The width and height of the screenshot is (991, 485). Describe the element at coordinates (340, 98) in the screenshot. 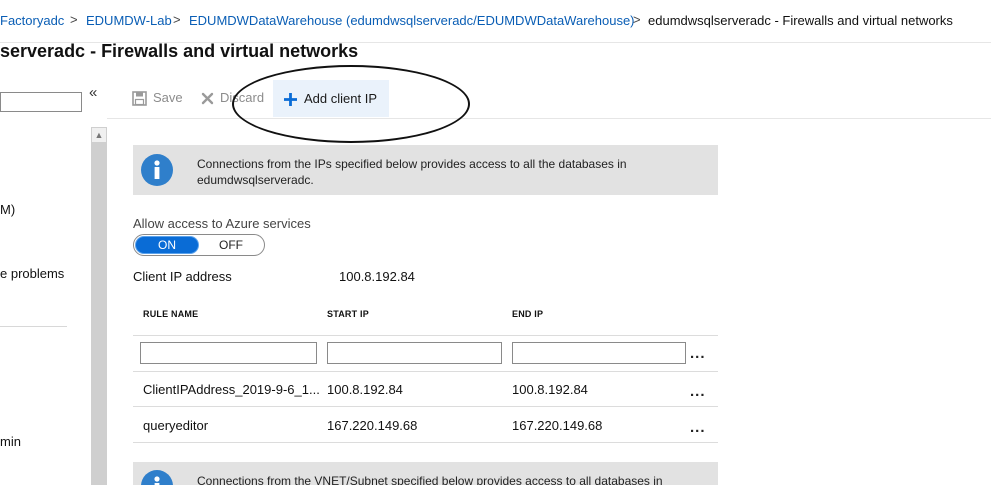

I see `add-client-ip-label: Add client IP` at that location.